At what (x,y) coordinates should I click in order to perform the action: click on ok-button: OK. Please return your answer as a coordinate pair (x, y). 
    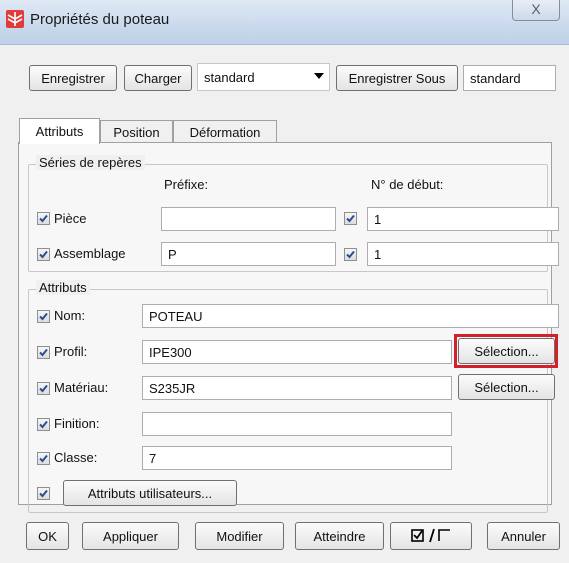
    Looking at the image, I should click on (47, 536).